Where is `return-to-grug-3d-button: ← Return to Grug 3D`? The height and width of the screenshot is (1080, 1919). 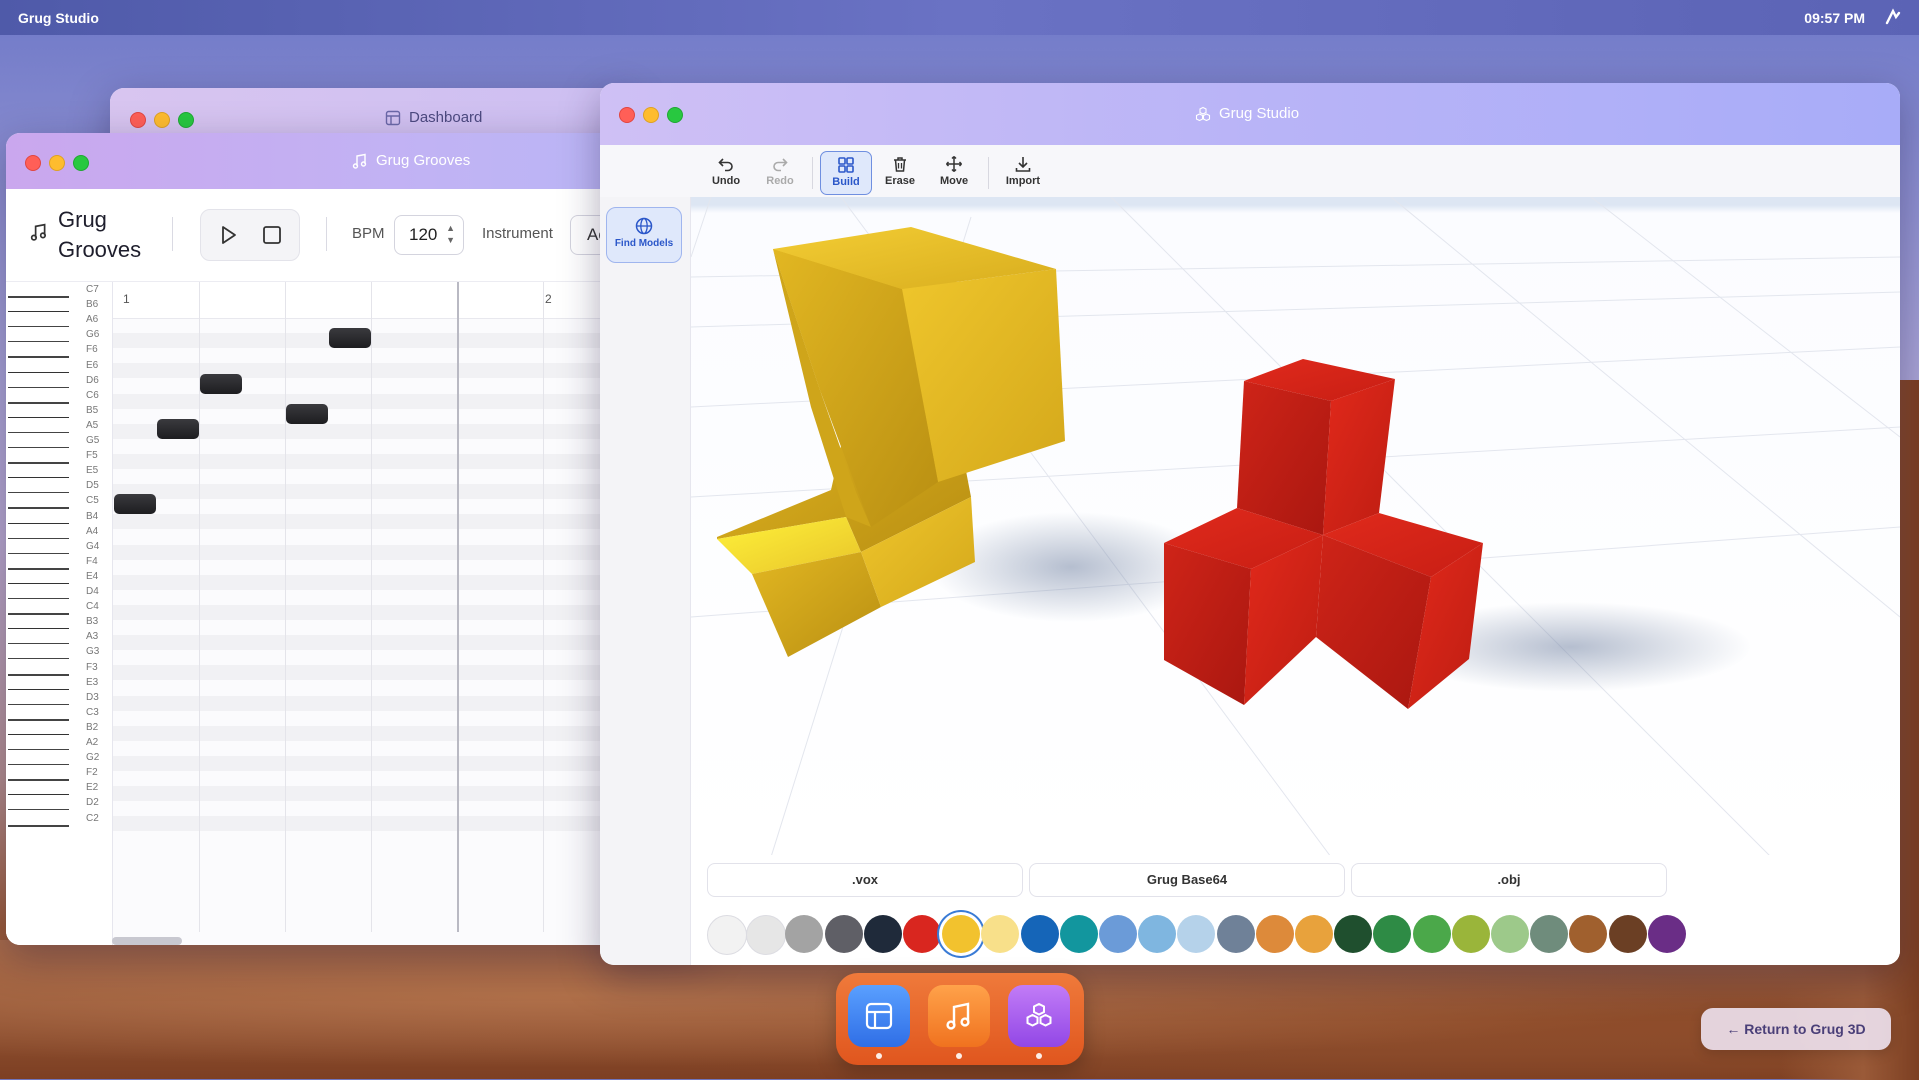 return-to-grug-3d-button: ← Return to Grug 3D is located at coordinates (1796, 1029).